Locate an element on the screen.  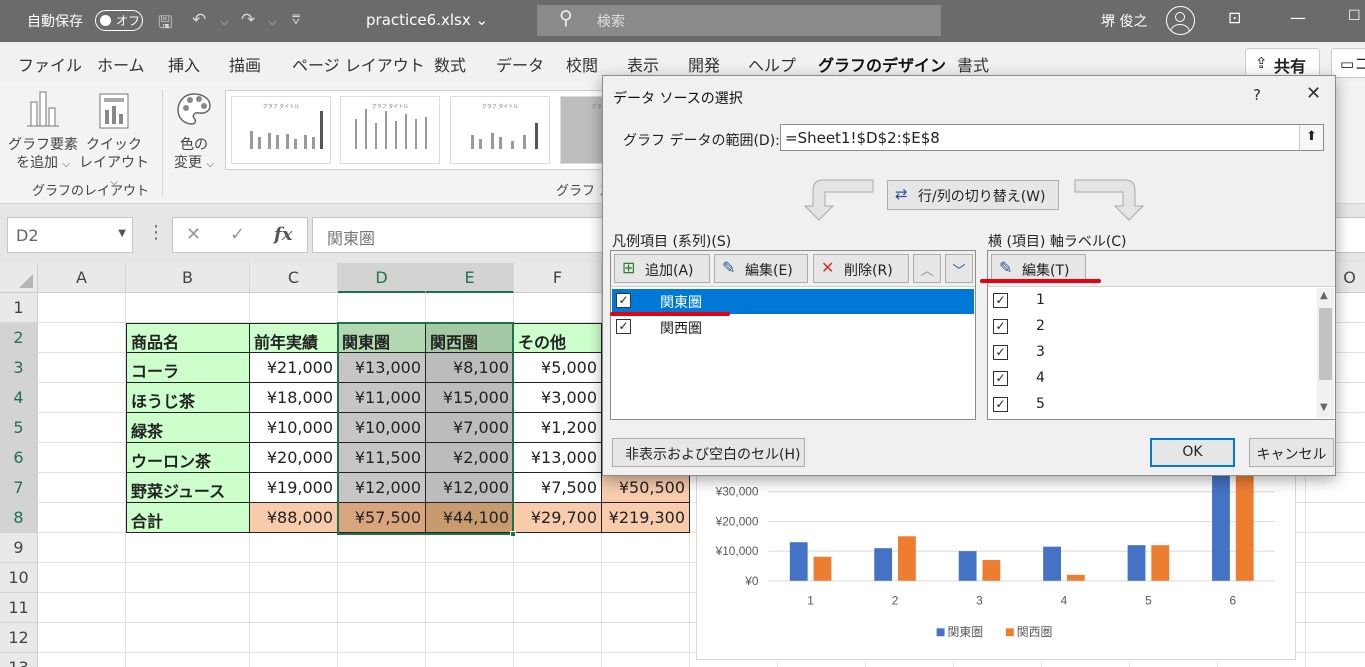
confirm-entry-icon: ✓ is located at coordinates (237, 234).